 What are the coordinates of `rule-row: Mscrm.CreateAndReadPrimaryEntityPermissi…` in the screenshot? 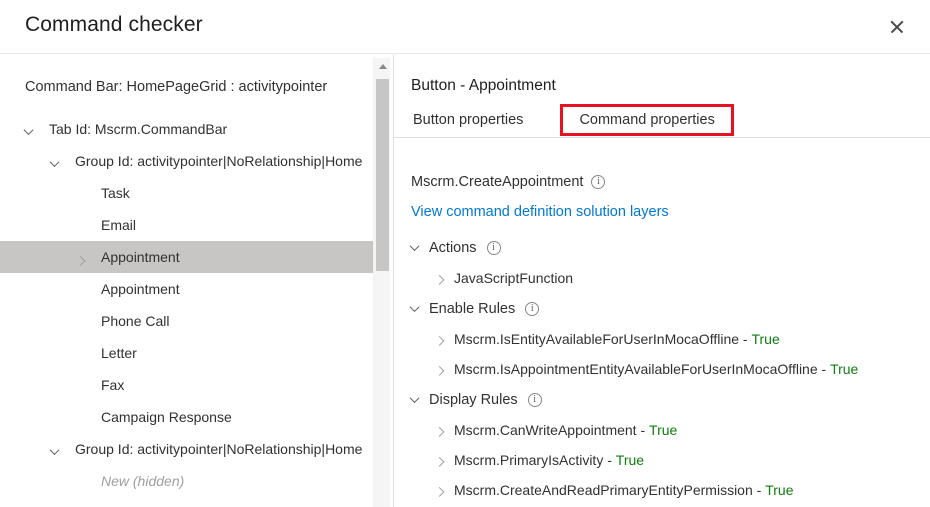 It's located at (662, 490).